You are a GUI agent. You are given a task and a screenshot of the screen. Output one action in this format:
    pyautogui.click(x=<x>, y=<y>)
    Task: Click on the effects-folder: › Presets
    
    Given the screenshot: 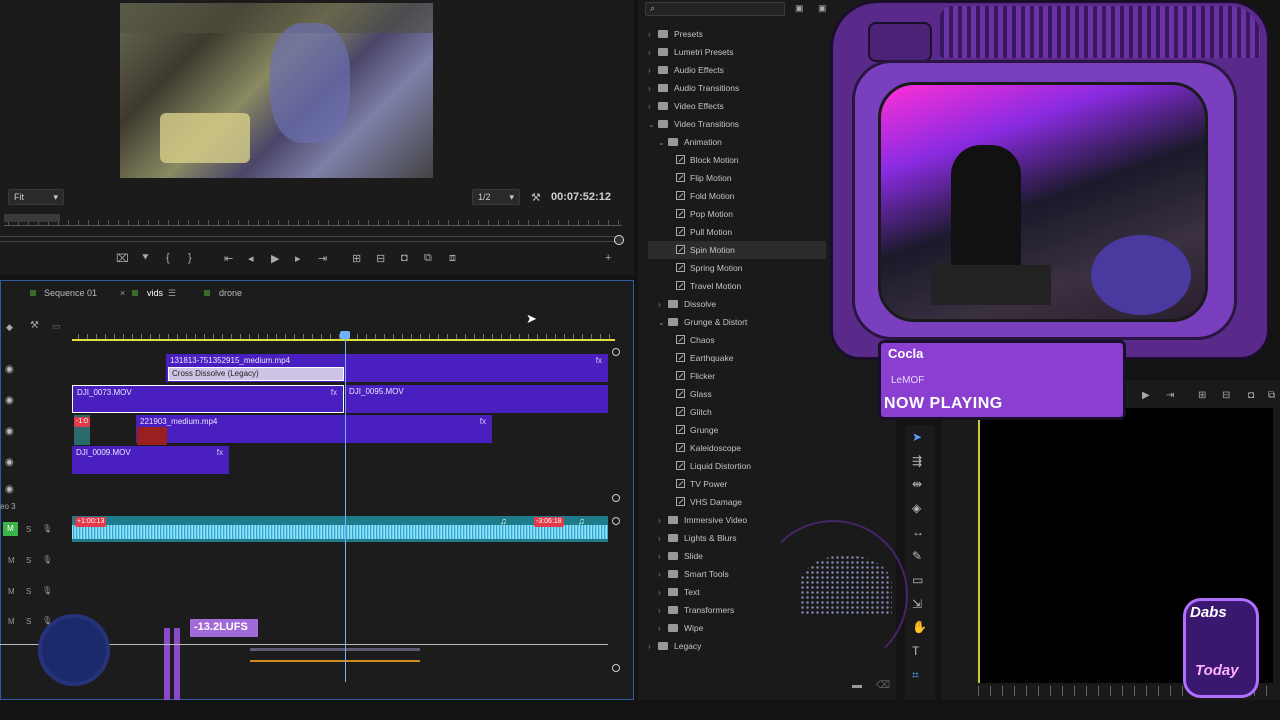 What is the action you would take?
    pyautogui.click(x=737, y=34)
    